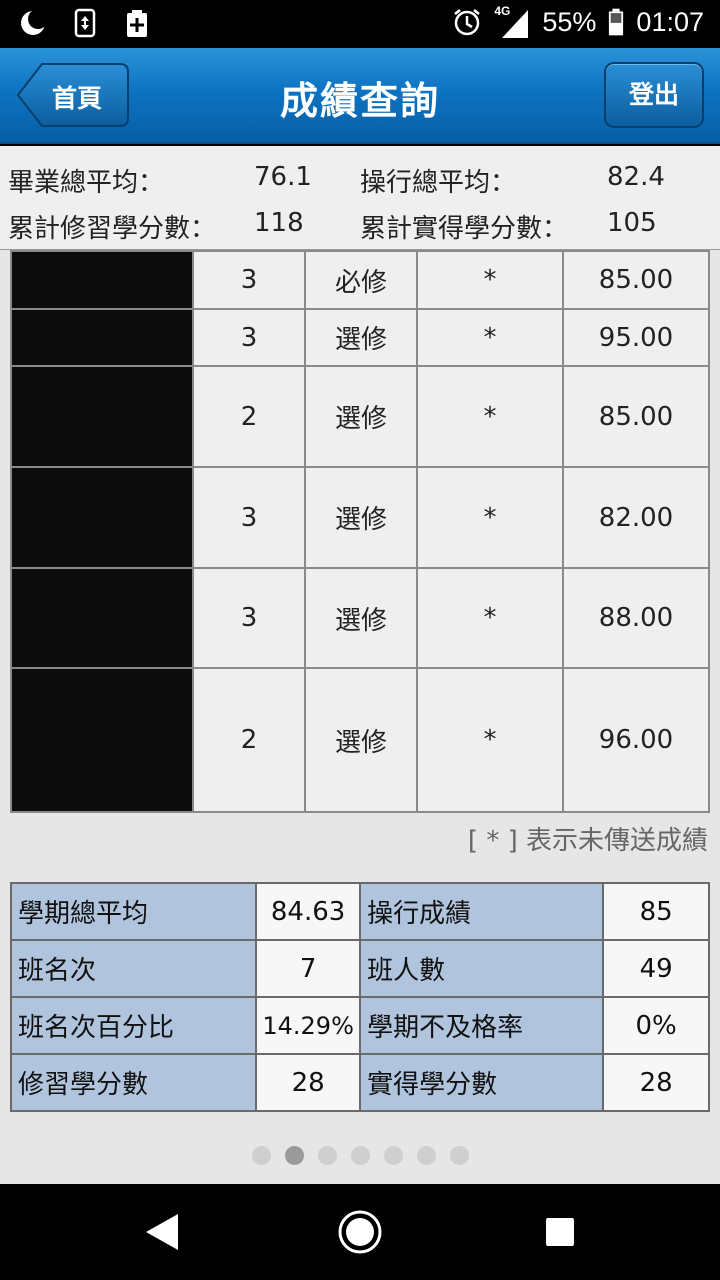 This screenshot has height=1280, width=720. I want to click on credits-earned-label: 累計實得學分數：, so click(464, 229).